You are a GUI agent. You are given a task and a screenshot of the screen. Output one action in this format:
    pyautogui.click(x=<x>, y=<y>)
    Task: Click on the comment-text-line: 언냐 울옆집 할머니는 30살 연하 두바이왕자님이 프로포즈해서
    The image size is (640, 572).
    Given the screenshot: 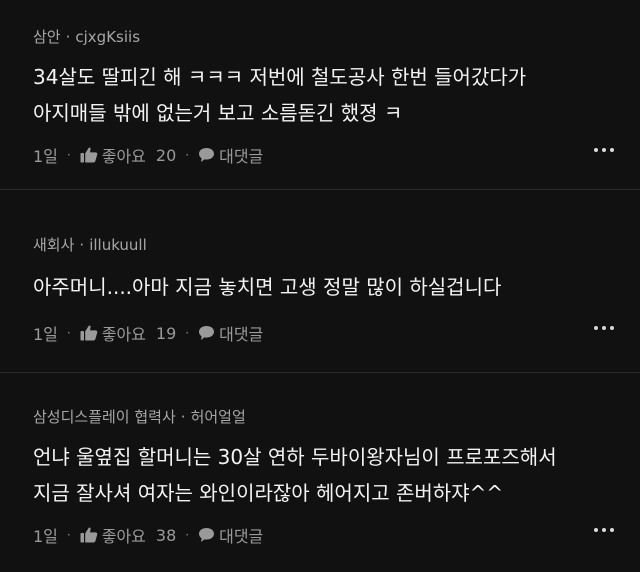 What is the action you would take?
    pyautogui.click(x=295, y=457)
    